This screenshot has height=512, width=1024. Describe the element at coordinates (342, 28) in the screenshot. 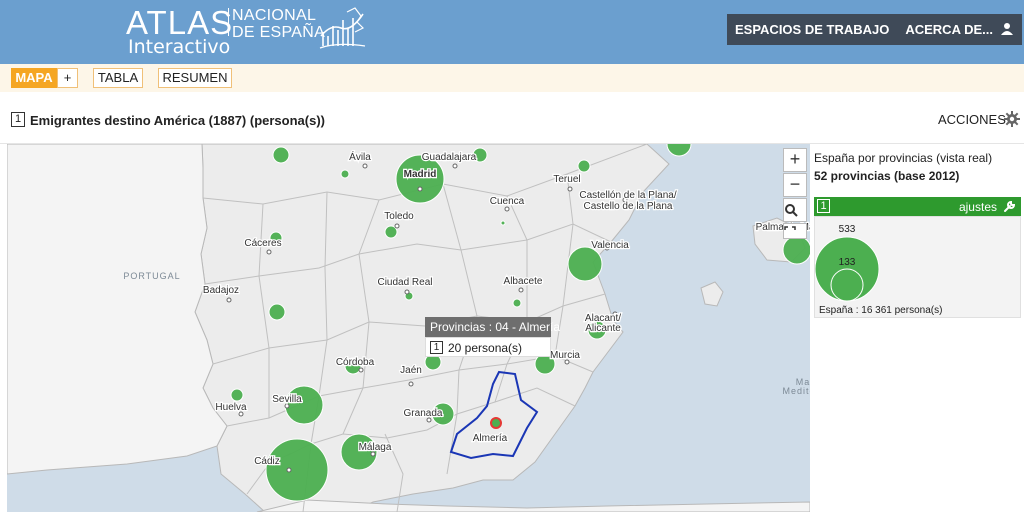

I see `logo-chart-icon` at that location.